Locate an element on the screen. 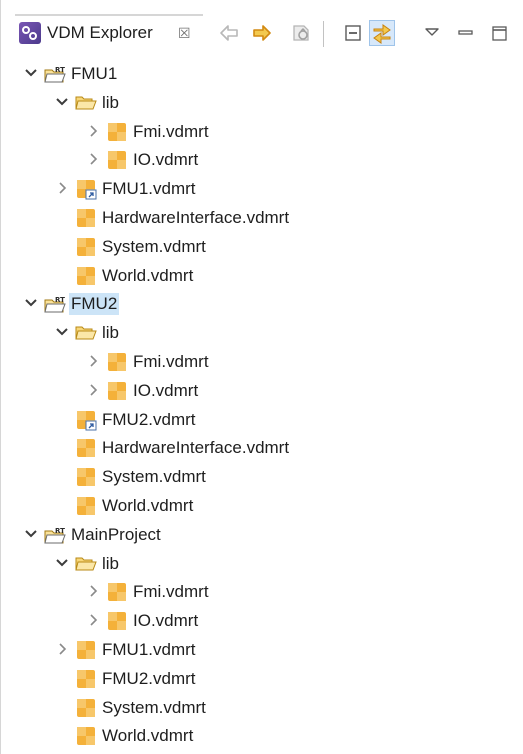 The image size is (523, 754). maximize-button is located at coordinates (499, 33).